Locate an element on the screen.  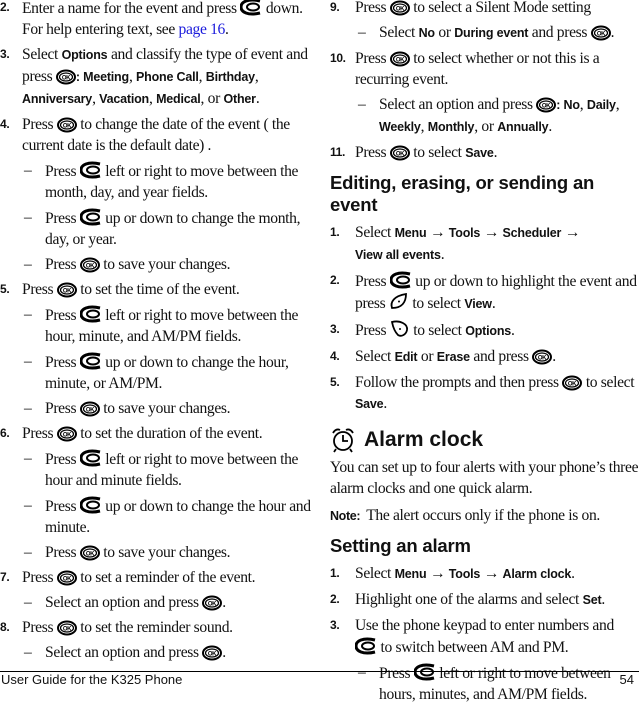
ui-label-options: Options is located at coordinates (488, 331).